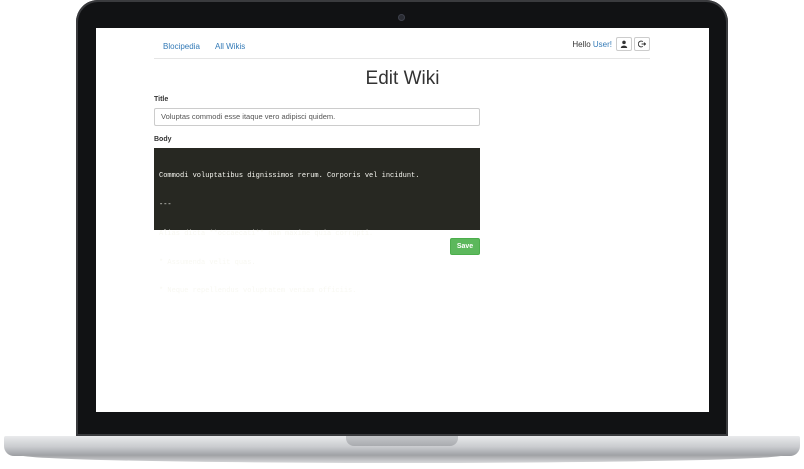 The image size is (804, 469). I want to click on camera-icon, so click(401, 17).